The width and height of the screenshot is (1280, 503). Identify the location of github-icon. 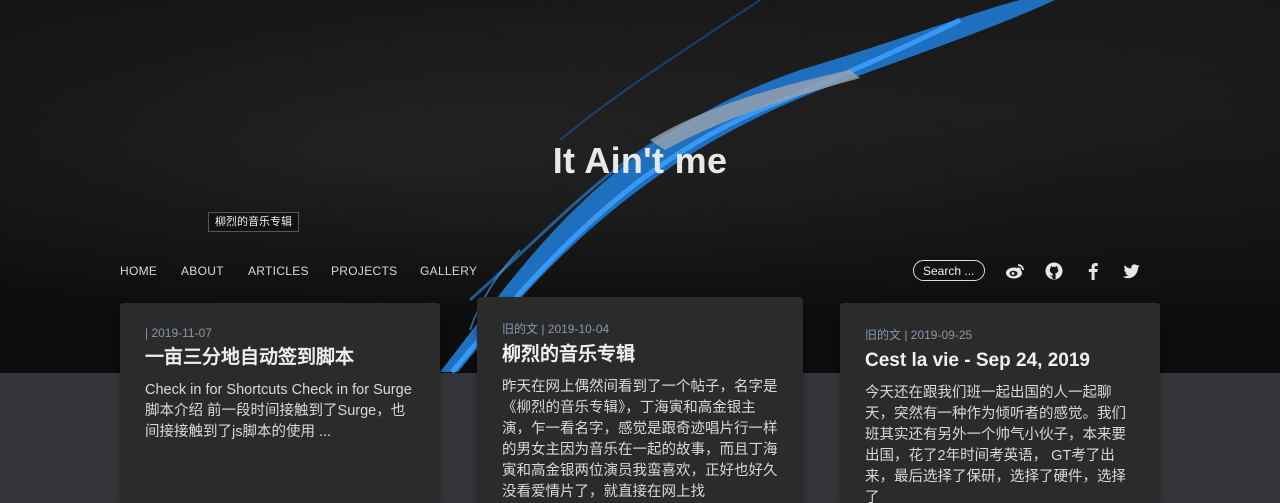
(1054, 271).